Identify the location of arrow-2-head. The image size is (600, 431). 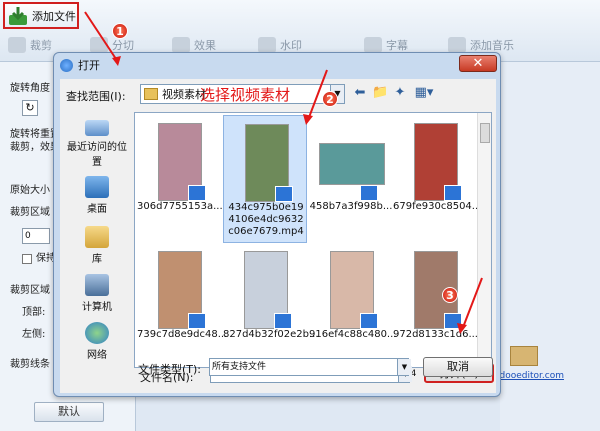
(308, 119).